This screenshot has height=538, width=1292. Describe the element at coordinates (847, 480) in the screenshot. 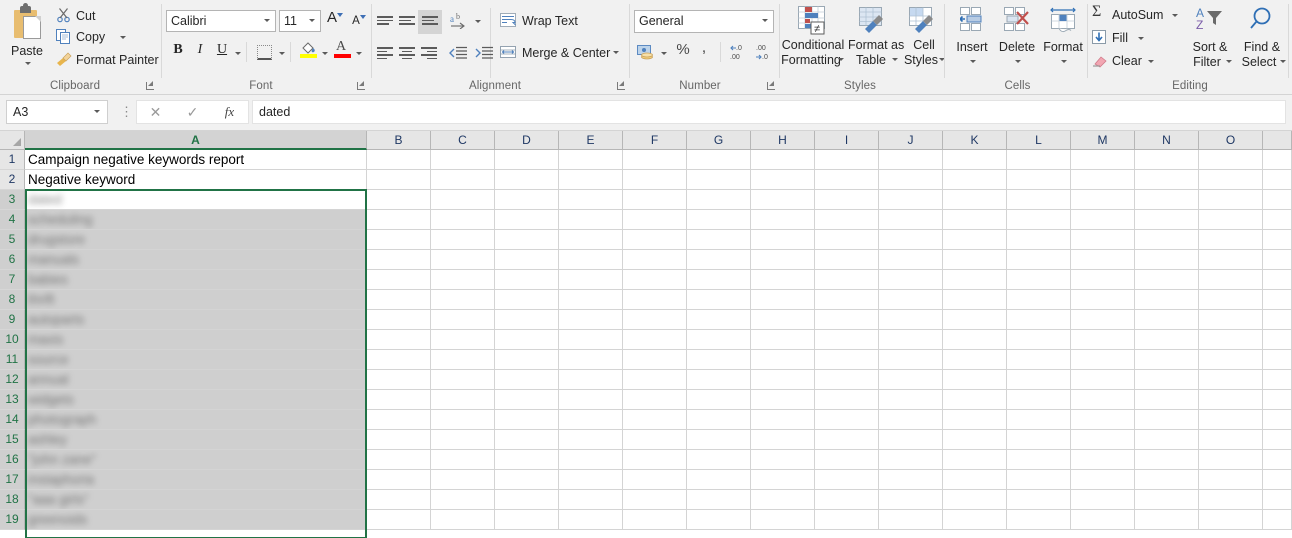

I see `cell-I17` at that location.